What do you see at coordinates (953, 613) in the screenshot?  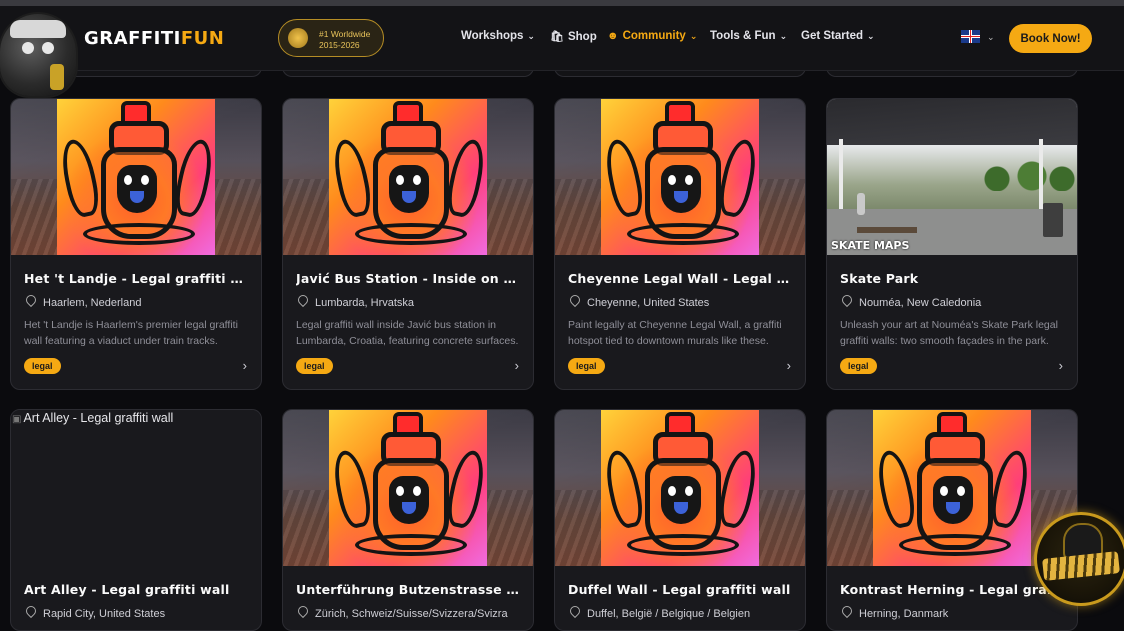 I see `card-location: Herning, Danmark` at bounding box center [953, 613].